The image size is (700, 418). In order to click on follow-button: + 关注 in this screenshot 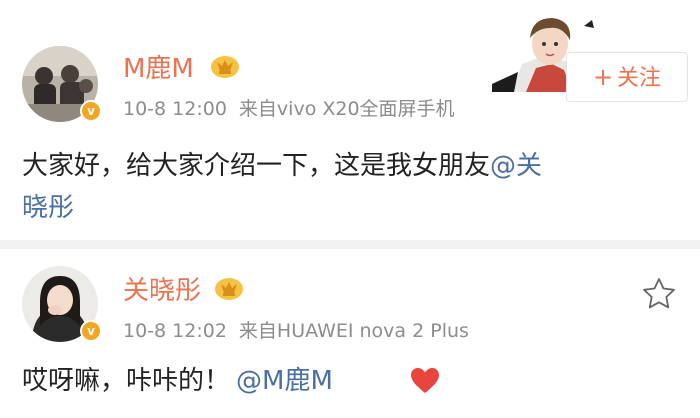, I will do `click(627, 77)`.